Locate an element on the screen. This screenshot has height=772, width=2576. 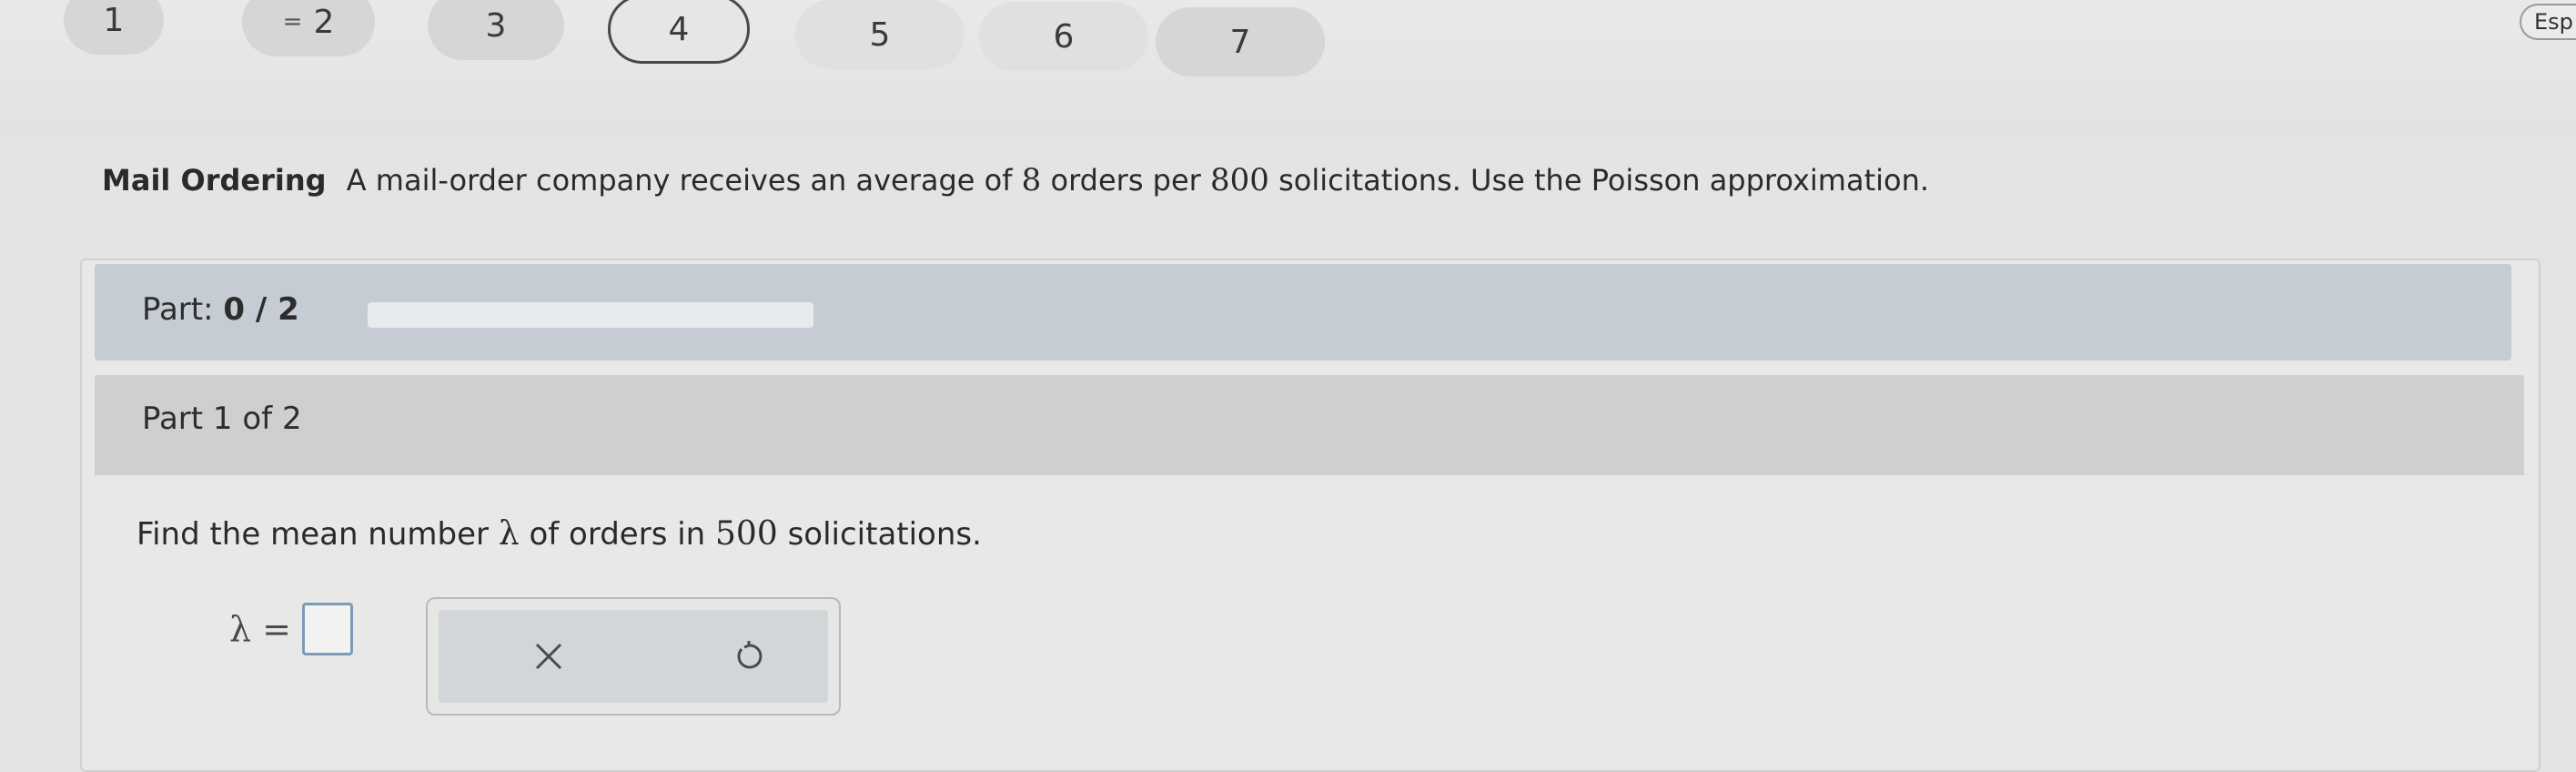
question-4-button: 4 is located at coordinates (679, 32).